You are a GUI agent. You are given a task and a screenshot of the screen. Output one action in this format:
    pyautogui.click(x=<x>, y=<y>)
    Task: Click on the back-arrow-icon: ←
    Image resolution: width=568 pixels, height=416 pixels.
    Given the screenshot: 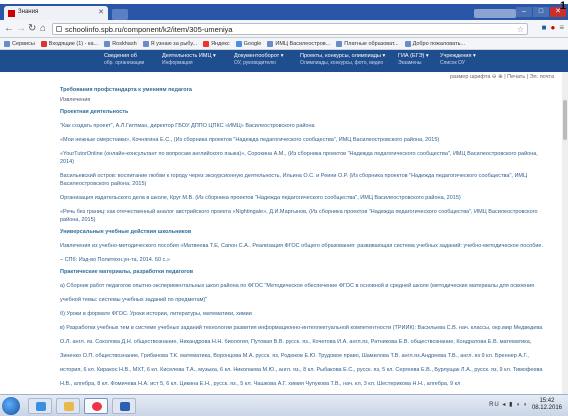 What is the action you would take?
    pyautogui.click(x=9, y=29)
    